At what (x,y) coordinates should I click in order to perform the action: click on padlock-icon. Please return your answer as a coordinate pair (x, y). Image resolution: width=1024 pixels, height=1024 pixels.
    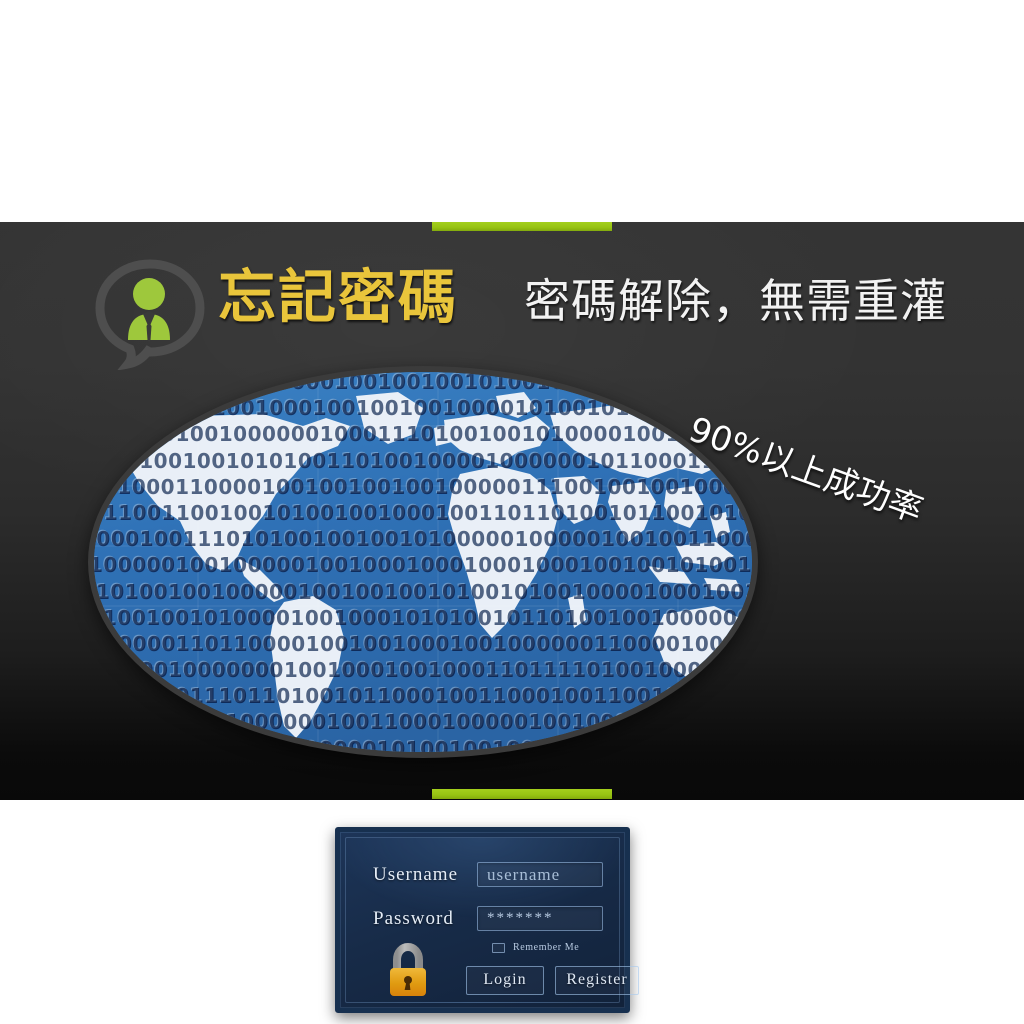
    Looking at the image, I should click on (408, 971).